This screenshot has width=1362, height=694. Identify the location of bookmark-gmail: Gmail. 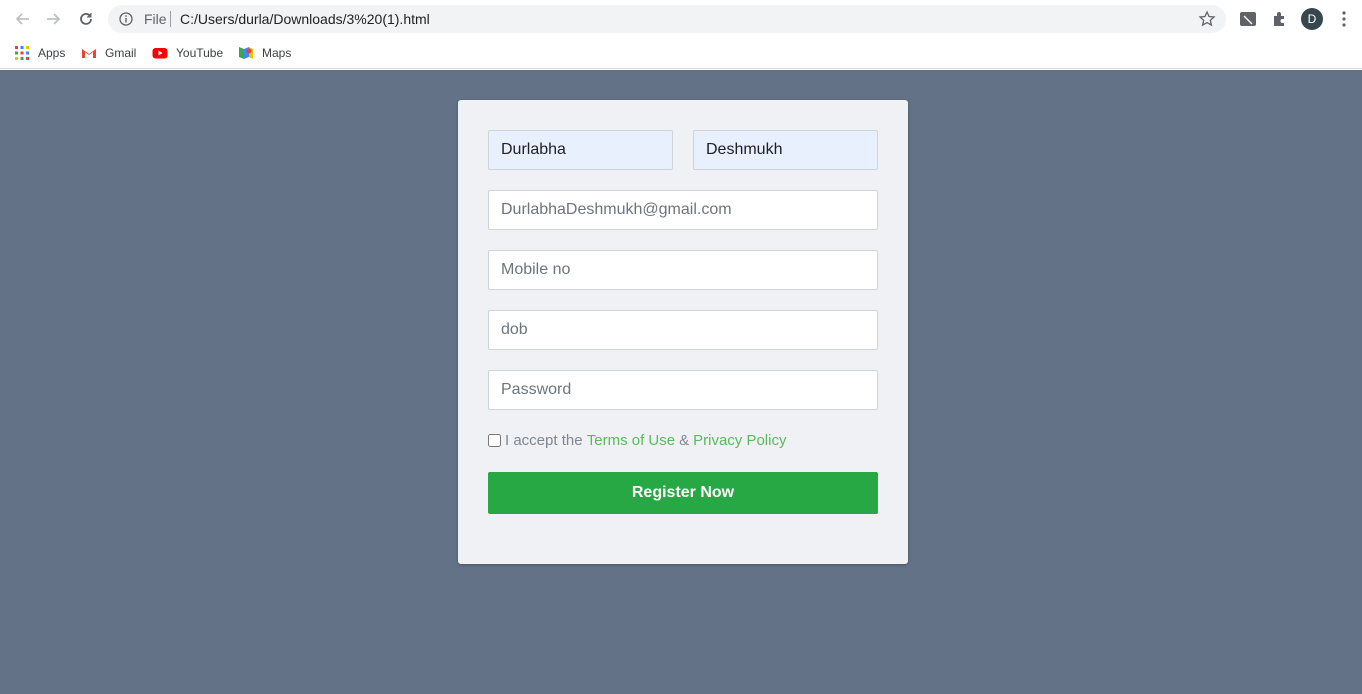
(108, 53).